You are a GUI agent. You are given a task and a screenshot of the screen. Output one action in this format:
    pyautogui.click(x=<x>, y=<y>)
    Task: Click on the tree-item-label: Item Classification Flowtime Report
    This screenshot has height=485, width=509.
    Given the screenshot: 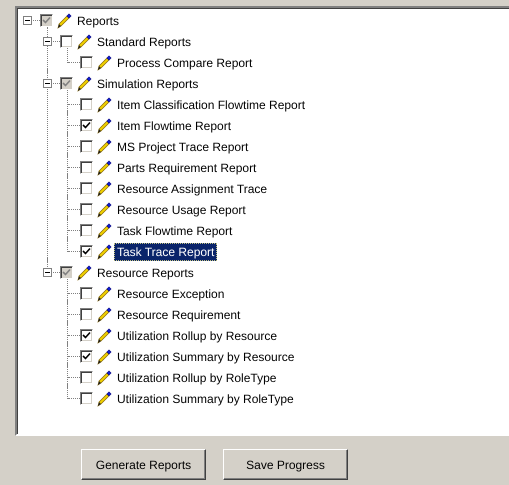 What is the action you would take?
    pyautogui.click(x=211, y=105)
    